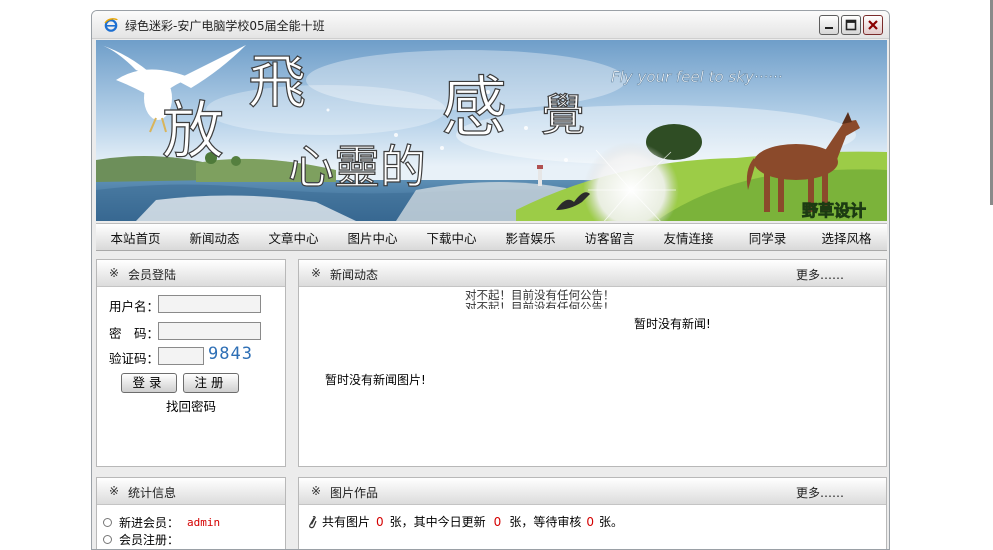 The height and width of the screenshot is (550, 993). I want to click on notice-marquee: 对不起！目前没有任何公告！ 对不起！目前没有任何公告！, so click(540, 299).